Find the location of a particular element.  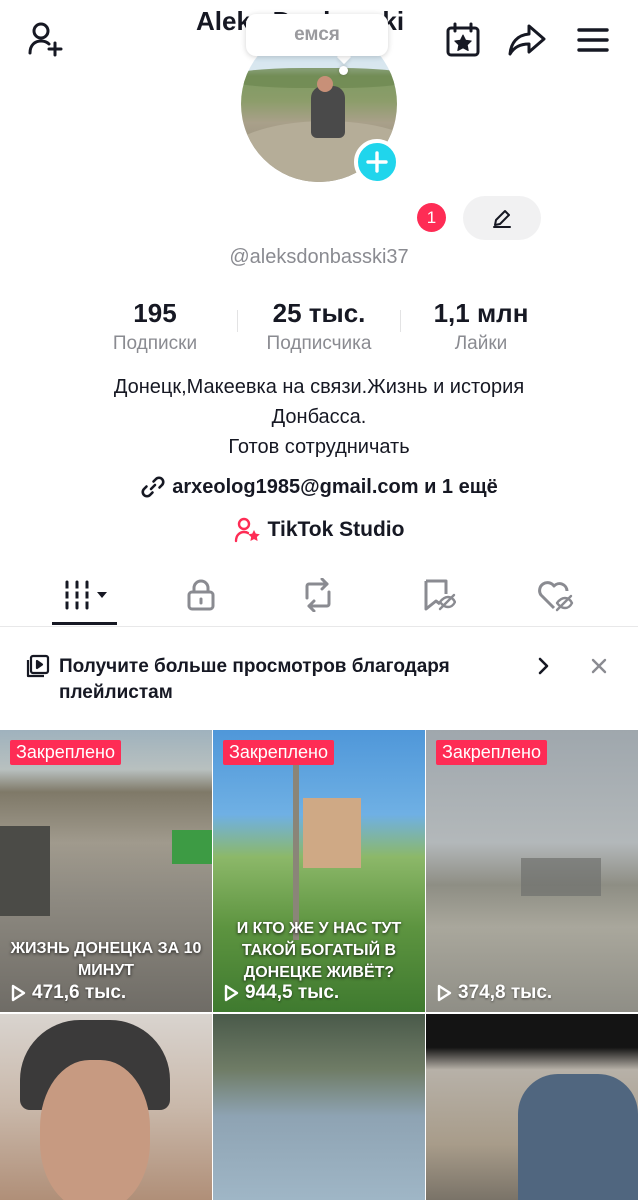

story-tooltip: емся is located at coordinates (317, 35).